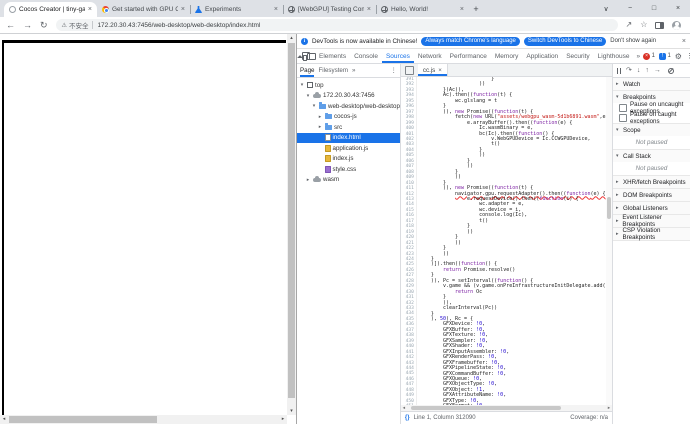  Describe the element at coordinates (506, 56) in the screenshot. I see `devtools-tab-memory: Memory` at that location.